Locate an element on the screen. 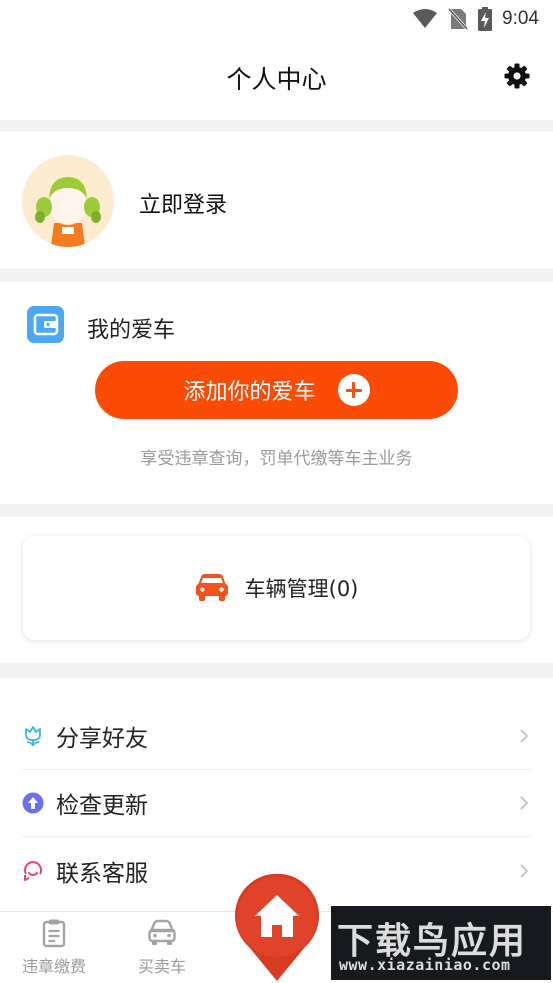 The width and height of the screenshot is (553, 983). menu-label-share: 分享好友 is located at coordinates (102, 739).